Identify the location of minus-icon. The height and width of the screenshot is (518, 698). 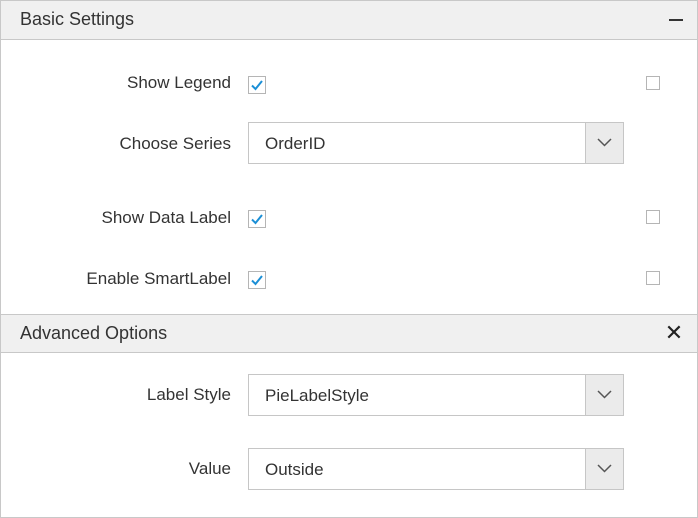
(676, 20).